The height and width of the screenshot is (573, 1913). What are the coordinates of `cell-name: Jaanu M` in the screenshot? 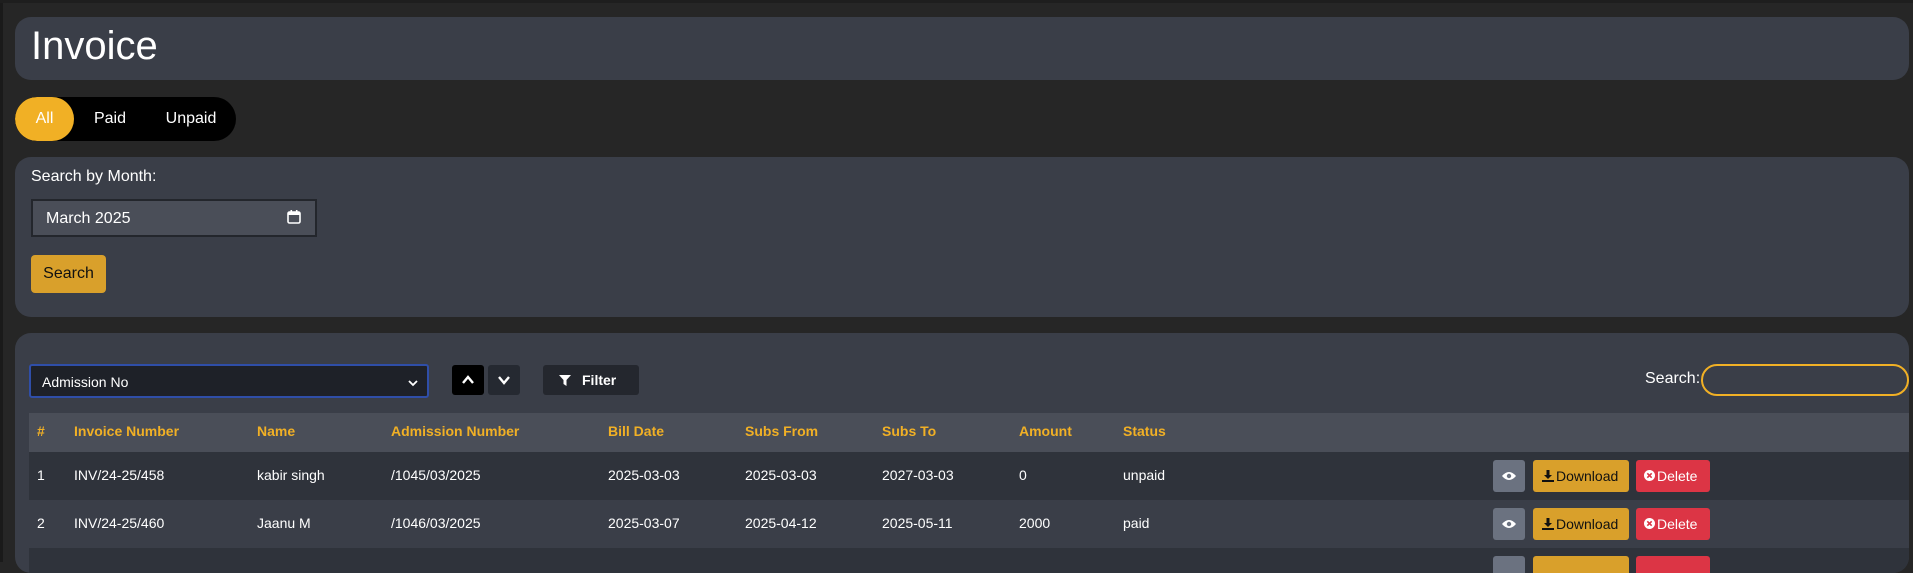 It's located at (284, 523).